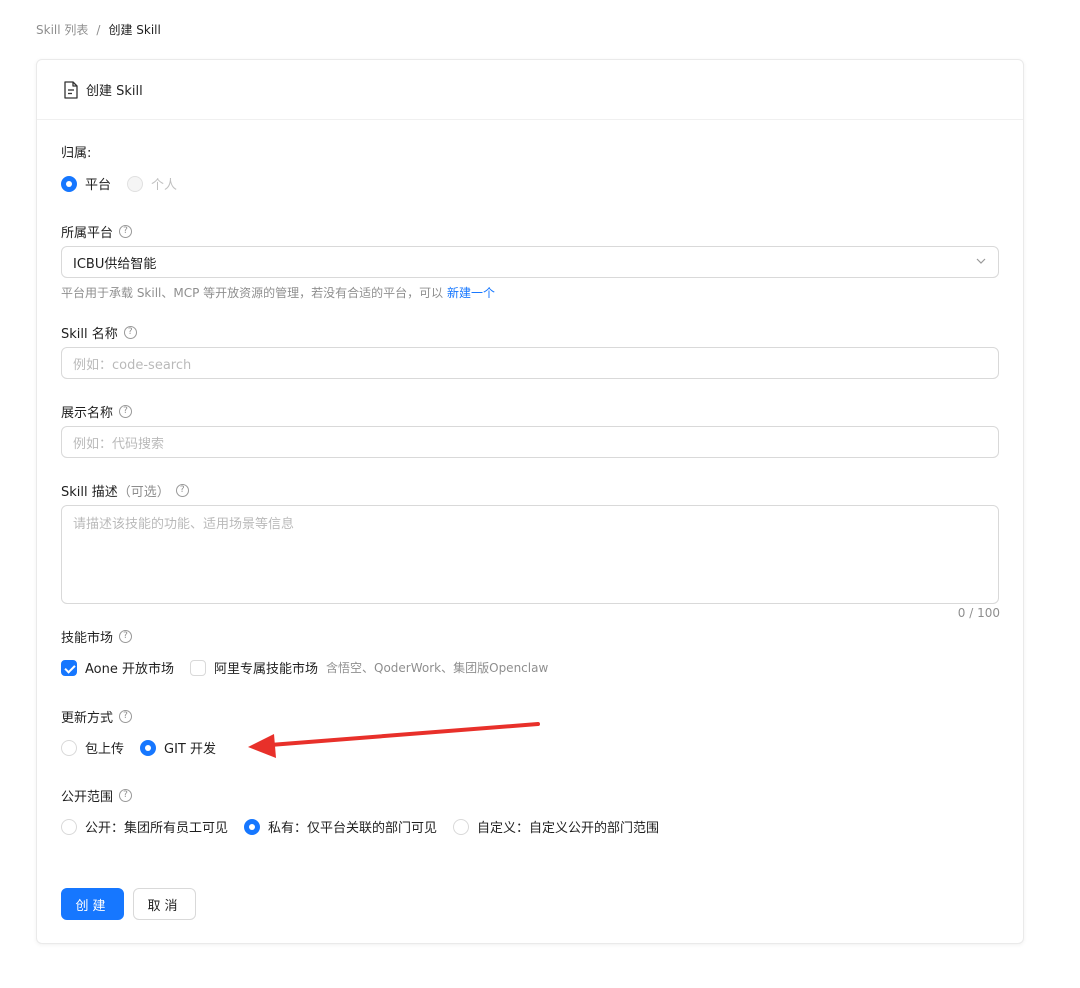 The width and height of the screenshot is (1080, 988). Describe the element at coordinates (471, 293) in the screenshot. I see `create-platform-link: 新建一个` at that location.